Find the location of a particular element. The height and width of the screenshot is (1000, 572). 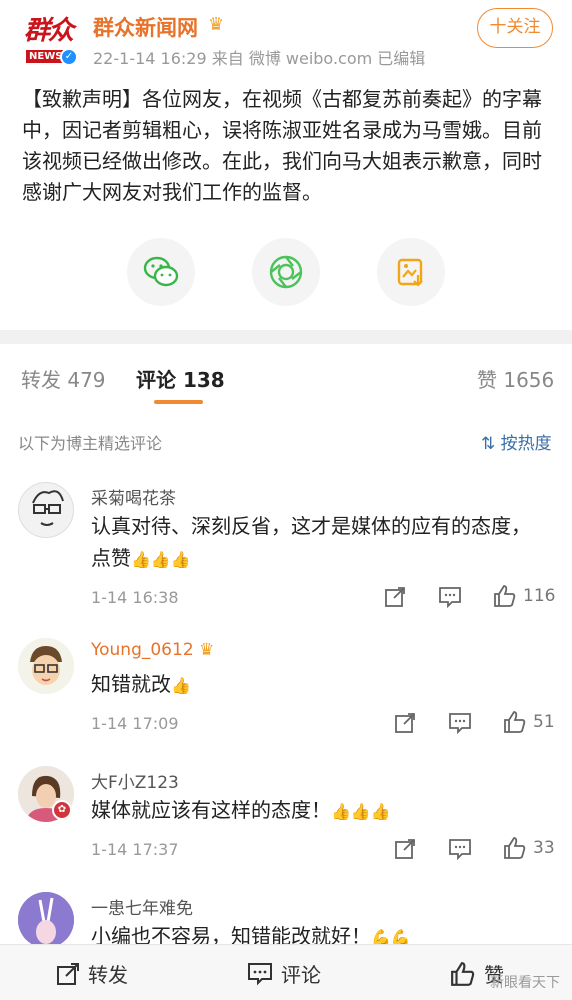

like-comment-button: 116 is located at coordinates (524, 596).